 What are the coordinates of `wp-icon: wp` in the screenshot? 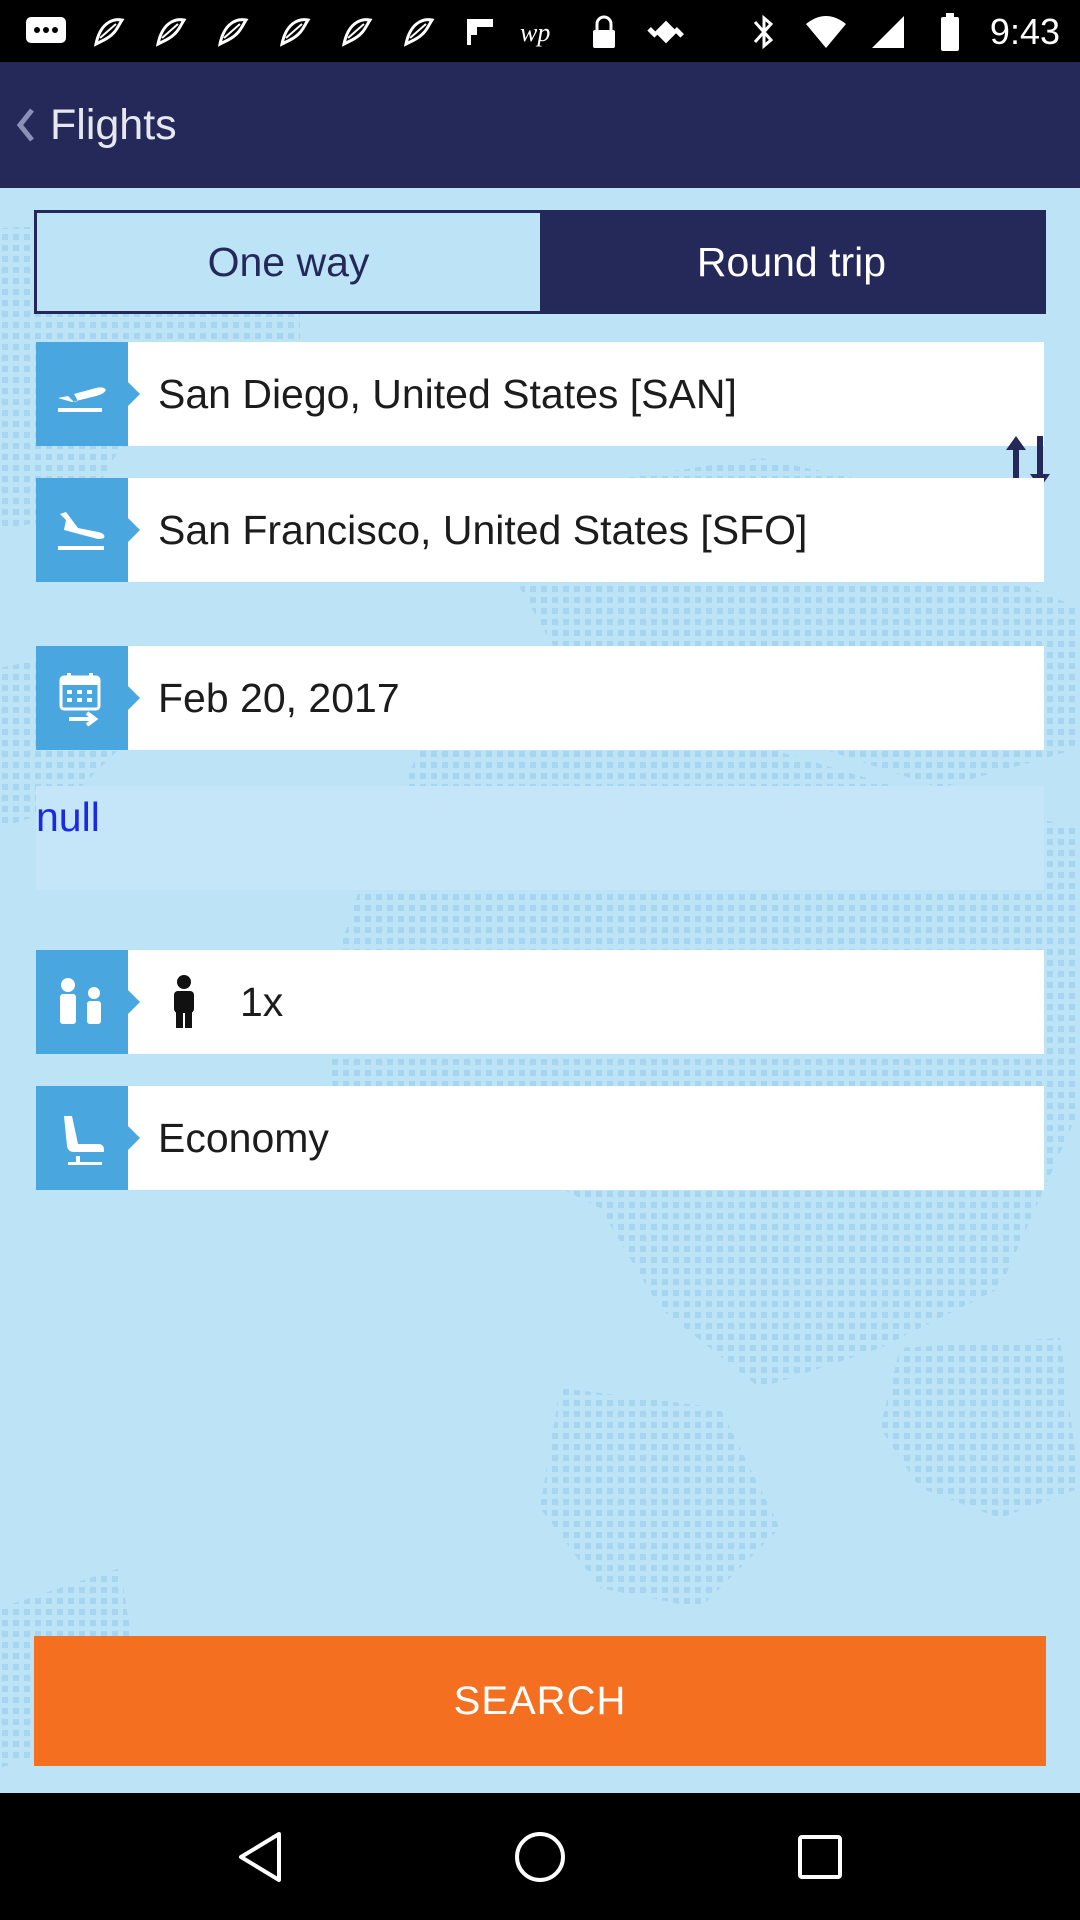 It's located at (542, 32).